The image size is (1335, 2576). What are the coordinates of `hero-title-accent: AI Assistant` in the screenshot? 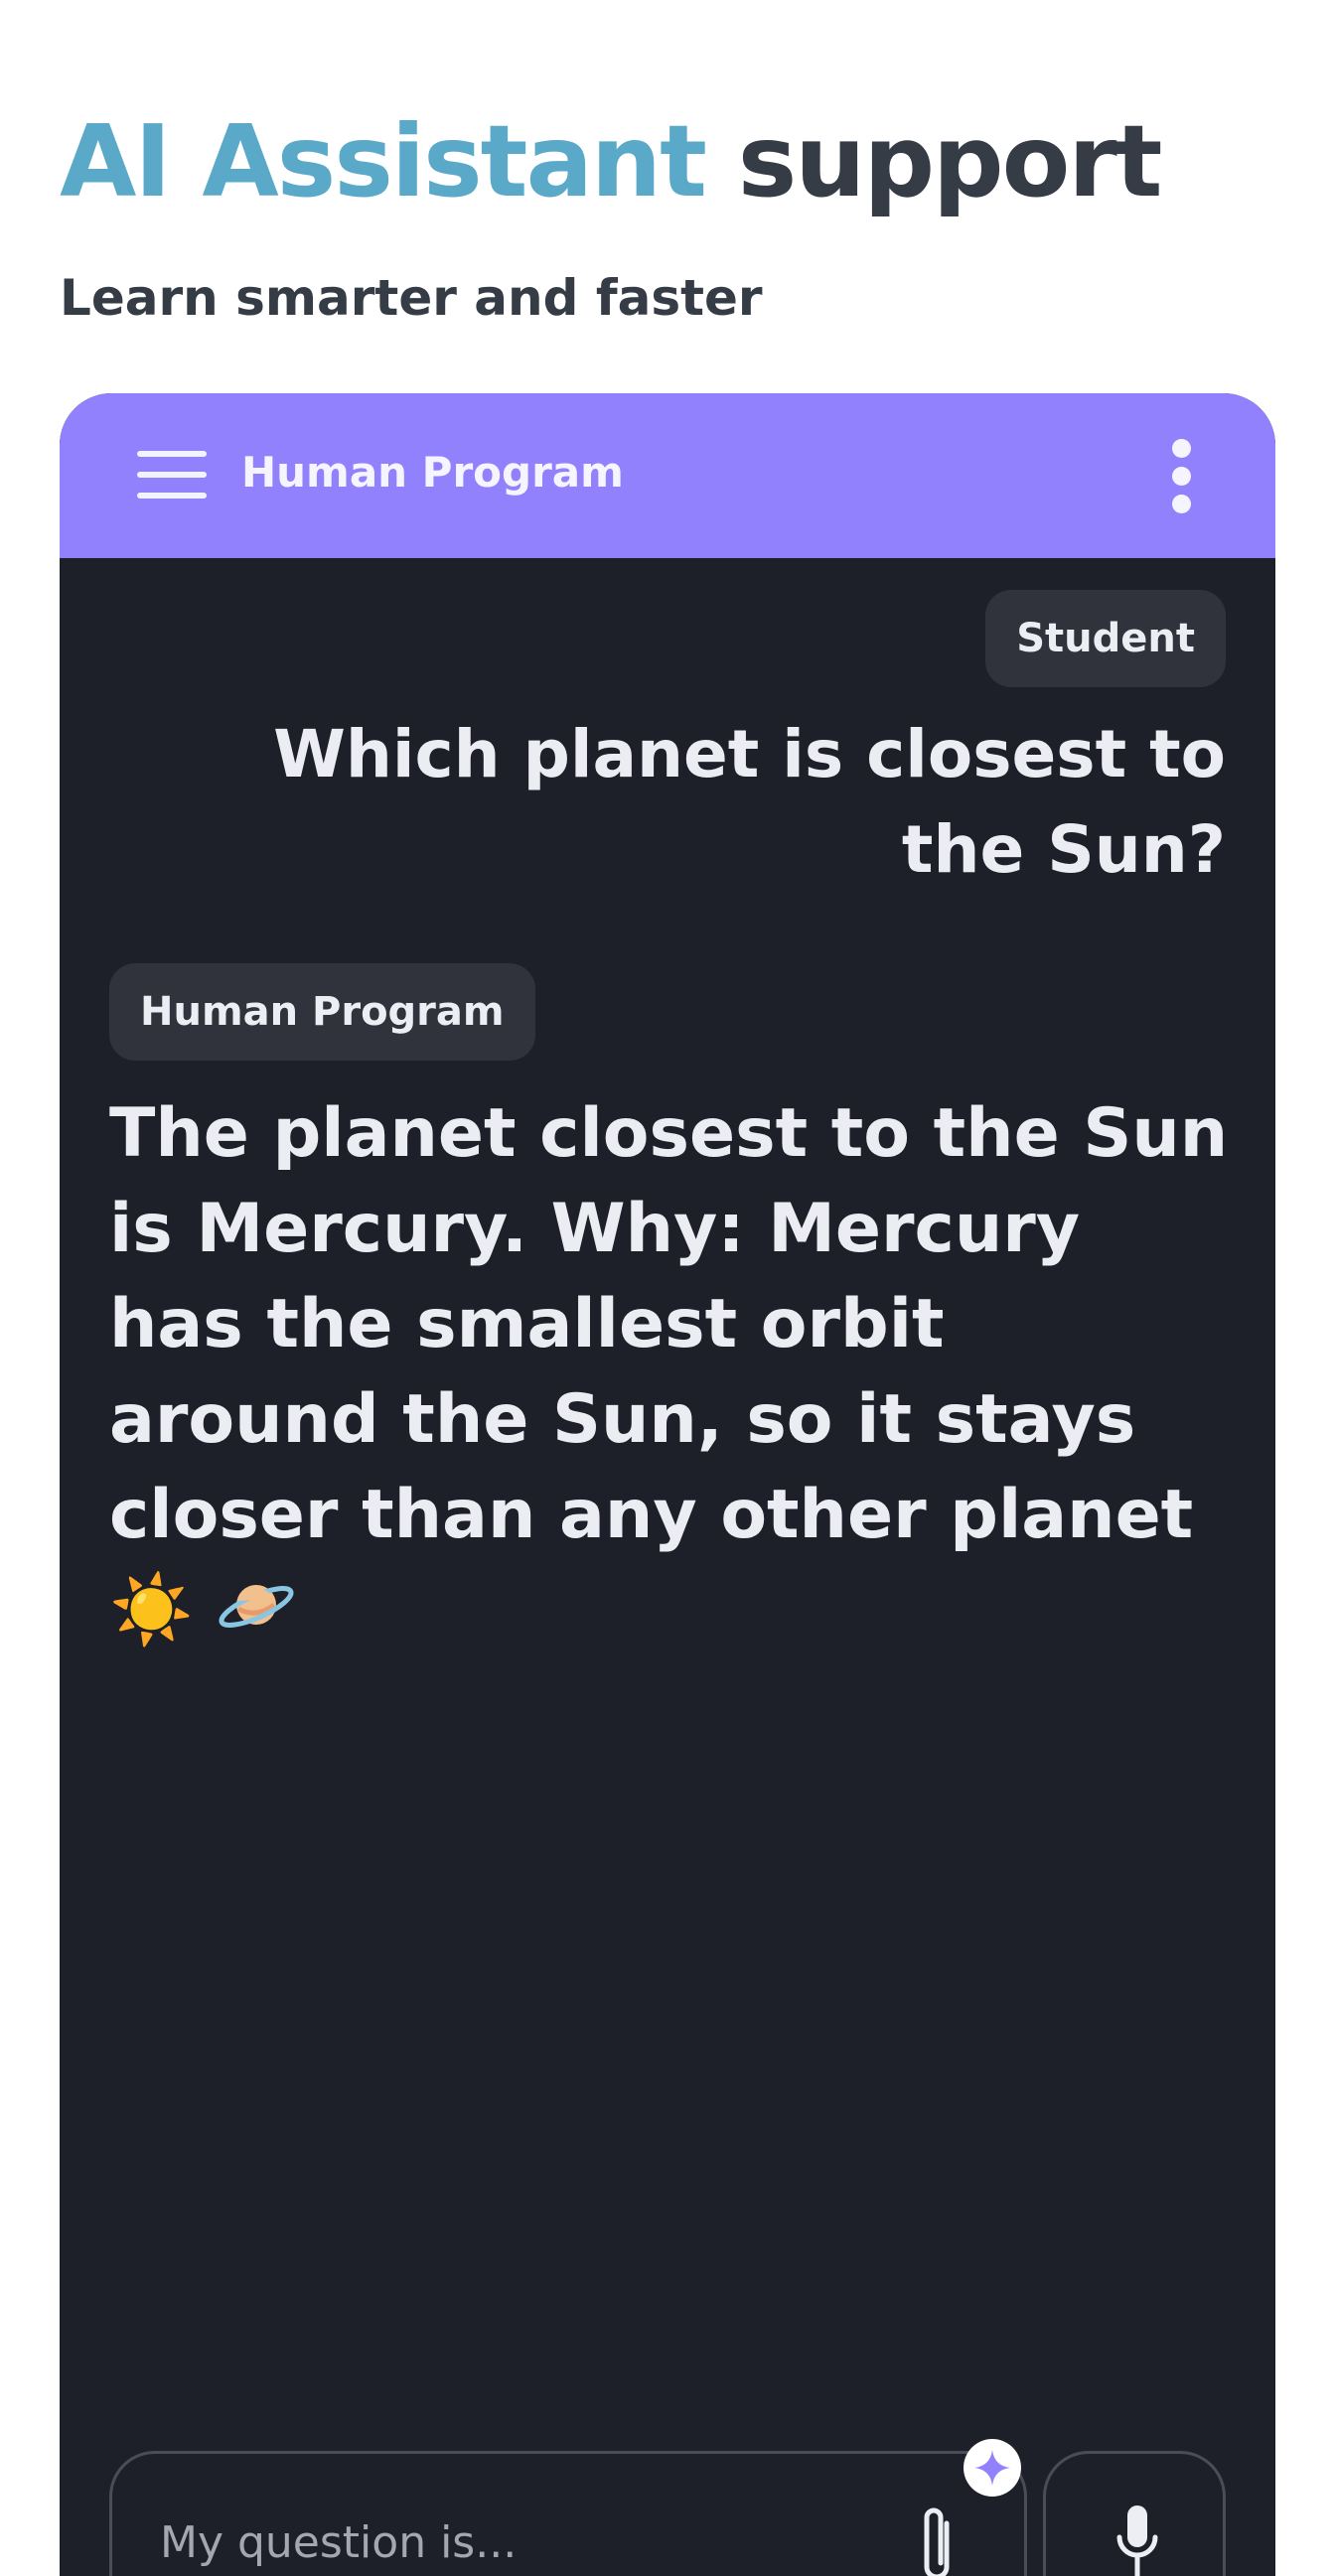 It's located at (383, 161).